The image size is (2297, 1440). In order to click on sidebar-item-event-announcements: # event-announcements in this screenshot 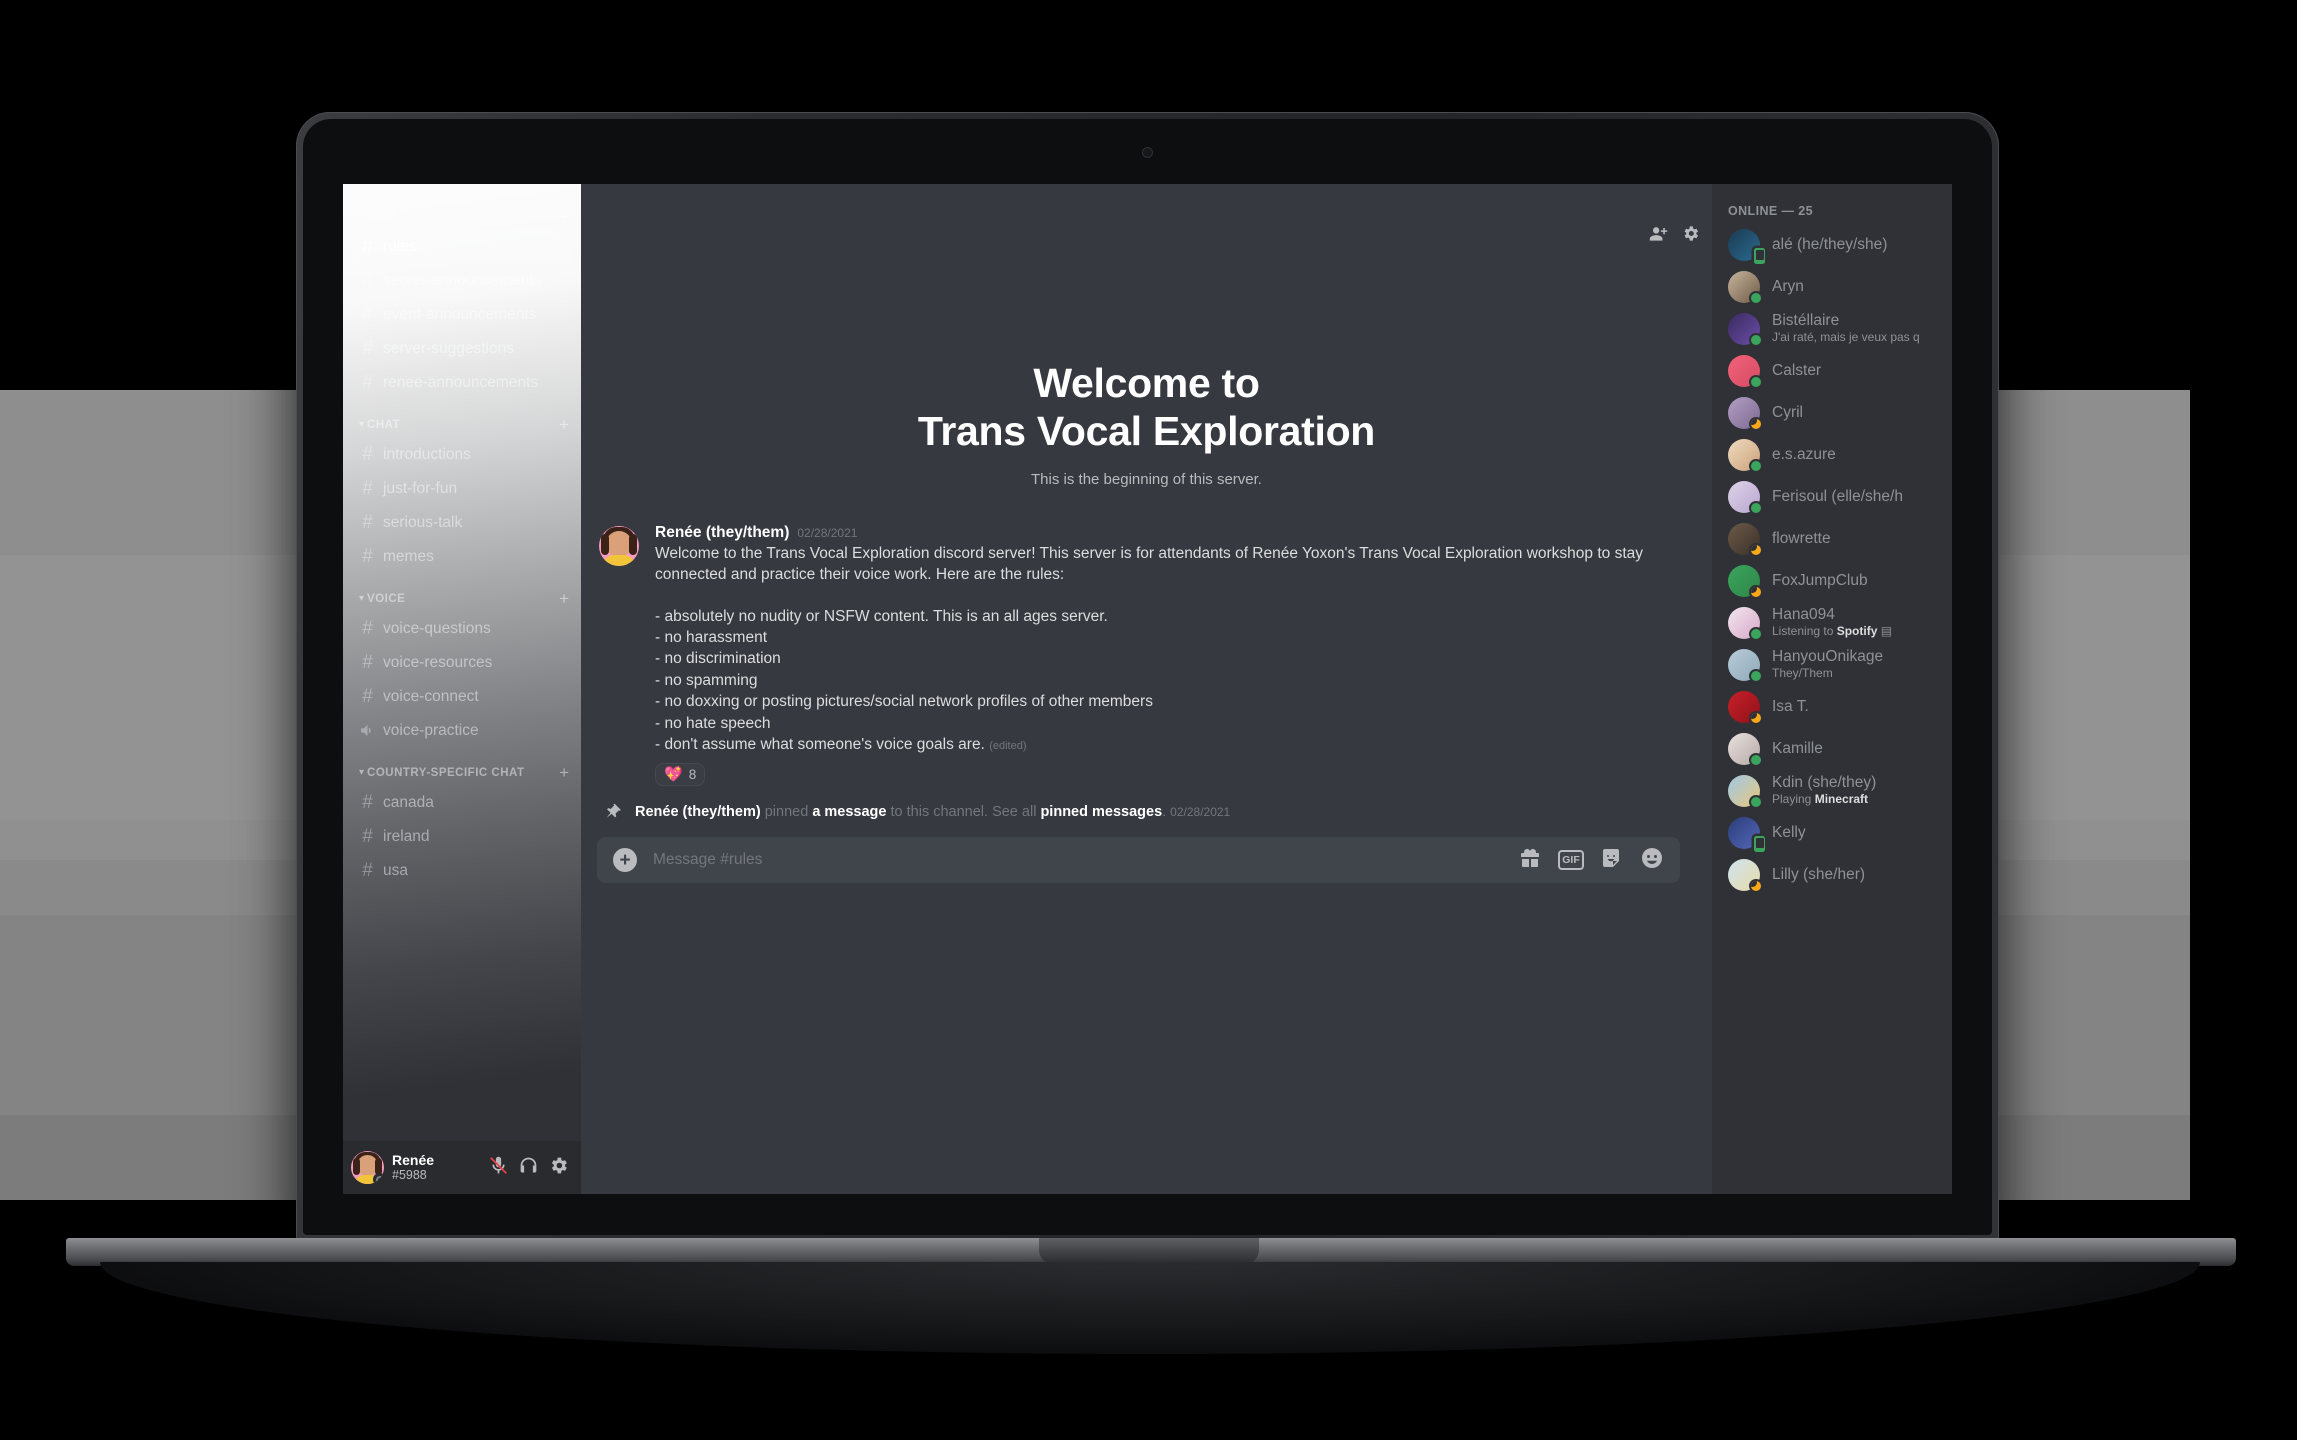, I will do `click(462, 314)`.